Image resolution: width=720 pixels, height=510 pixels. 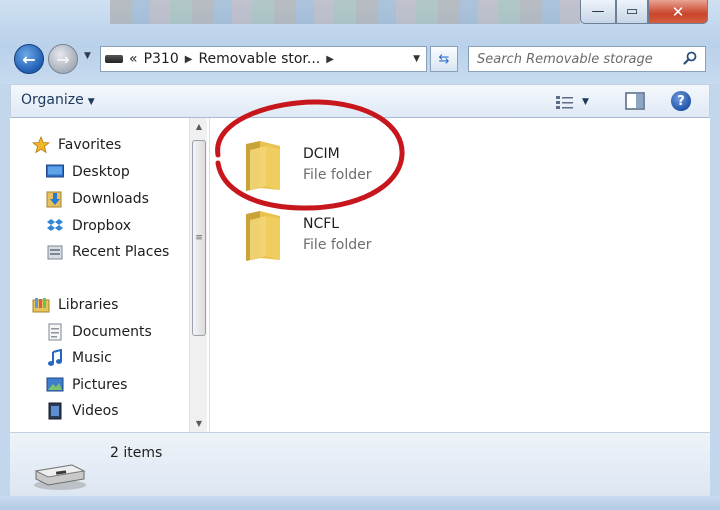 What do you see at coordinates (95, 411) in the screenshot?
I see `sidebar-item-label: Videos` at bounding box center [95, 411].